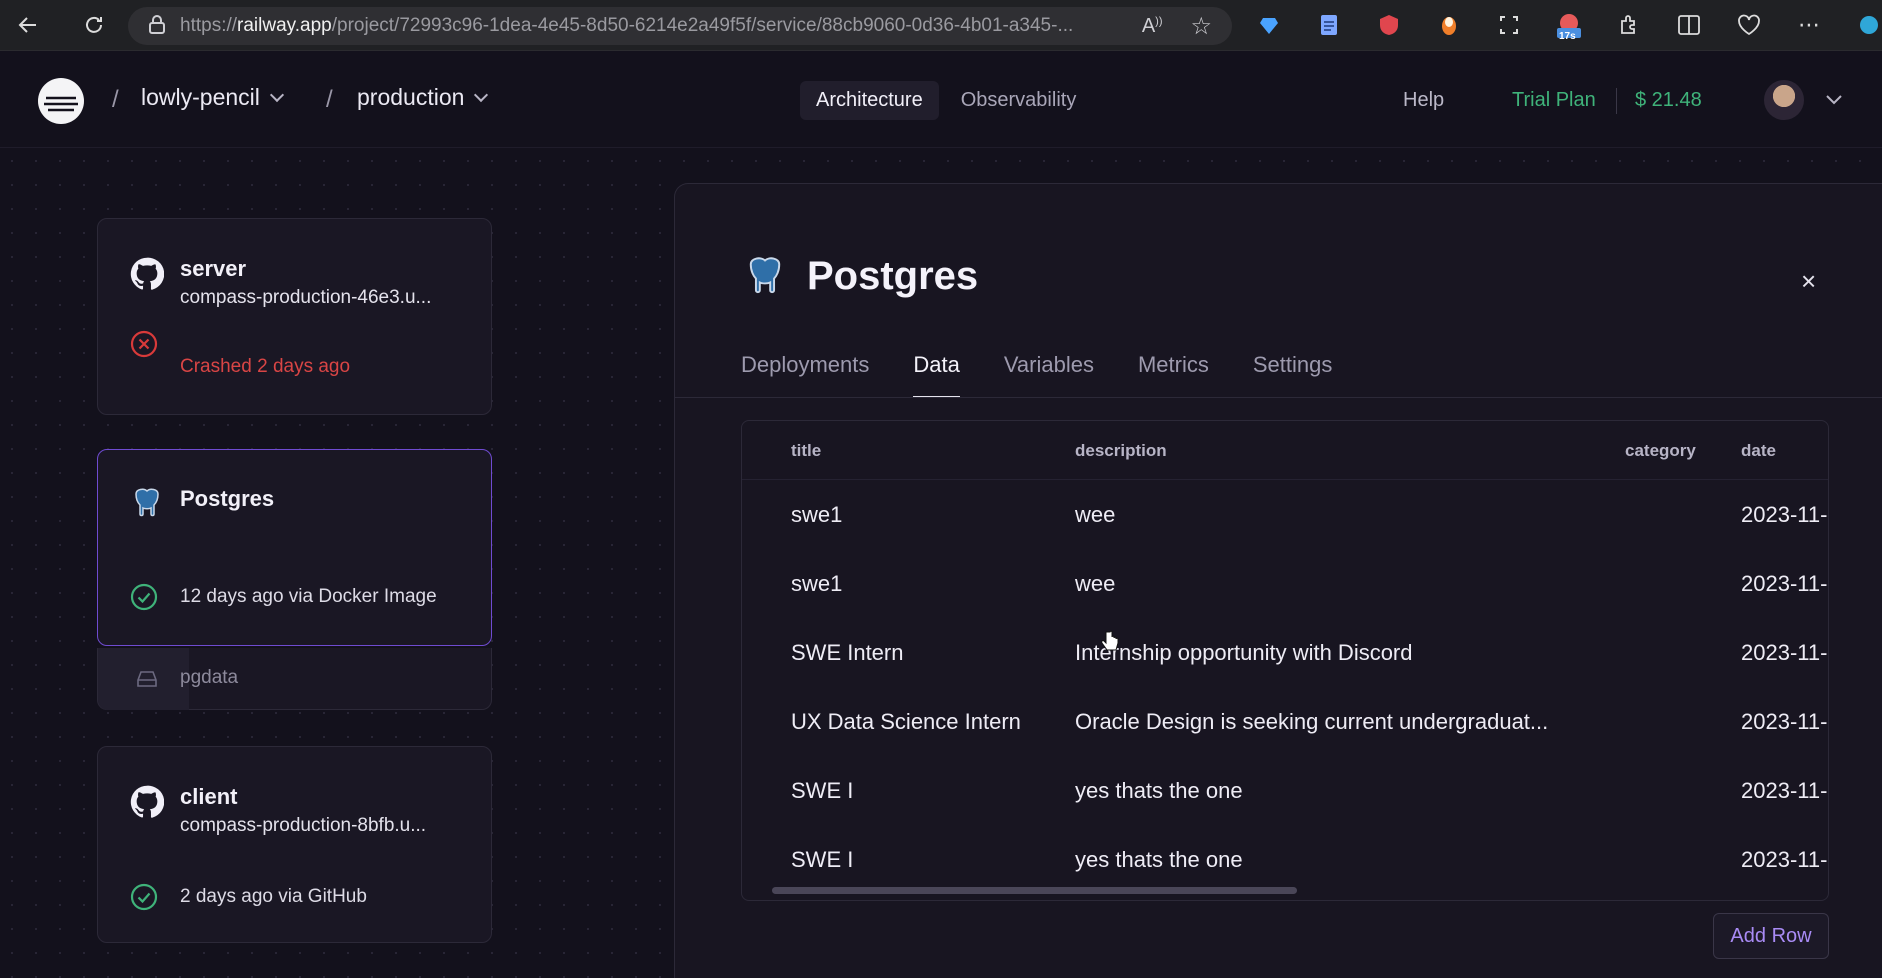 Image resolution: width=1882 pixels, height=978 pixels. I want to click on screenshot-extension-icon, so click(1509, 25).